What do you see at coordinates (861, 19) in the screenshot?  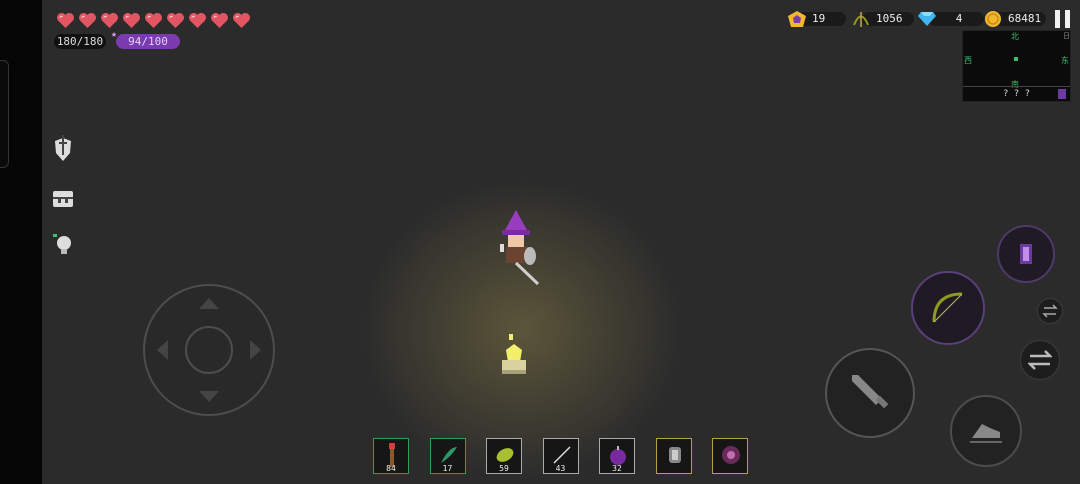 I see `bow-arrow-icon` at bounding box center [861, 19].